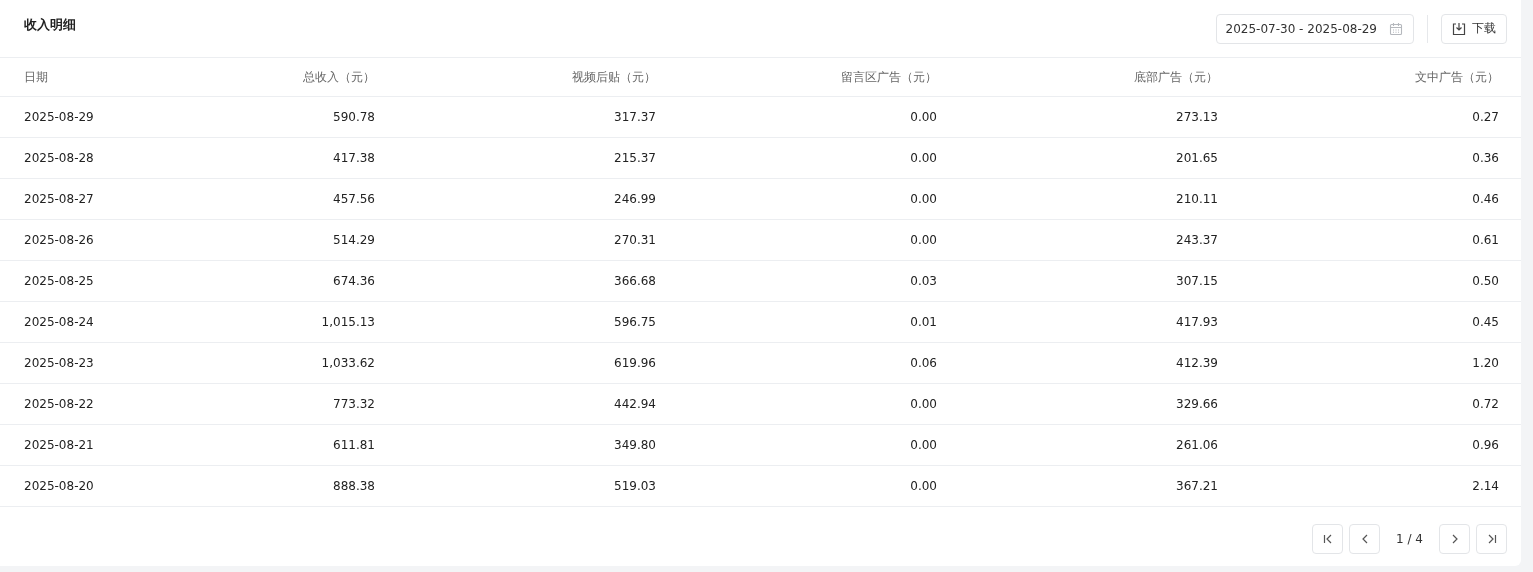 Image resolution: width=1533 pixels, height=572 pixels. I want to click on first-page-icon, so click(1327, 539).